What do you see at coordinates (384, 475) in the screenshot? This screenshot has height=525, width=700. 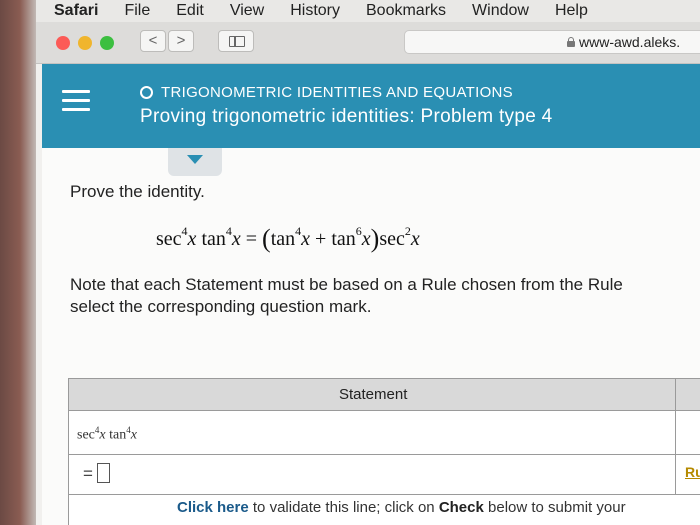 I see `table-row: = Ru` at bounding box center [384, 475].